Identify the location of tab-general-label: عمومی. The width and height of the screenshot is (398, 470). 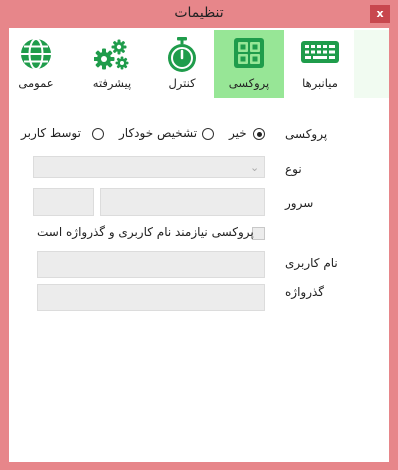
(36, 83).